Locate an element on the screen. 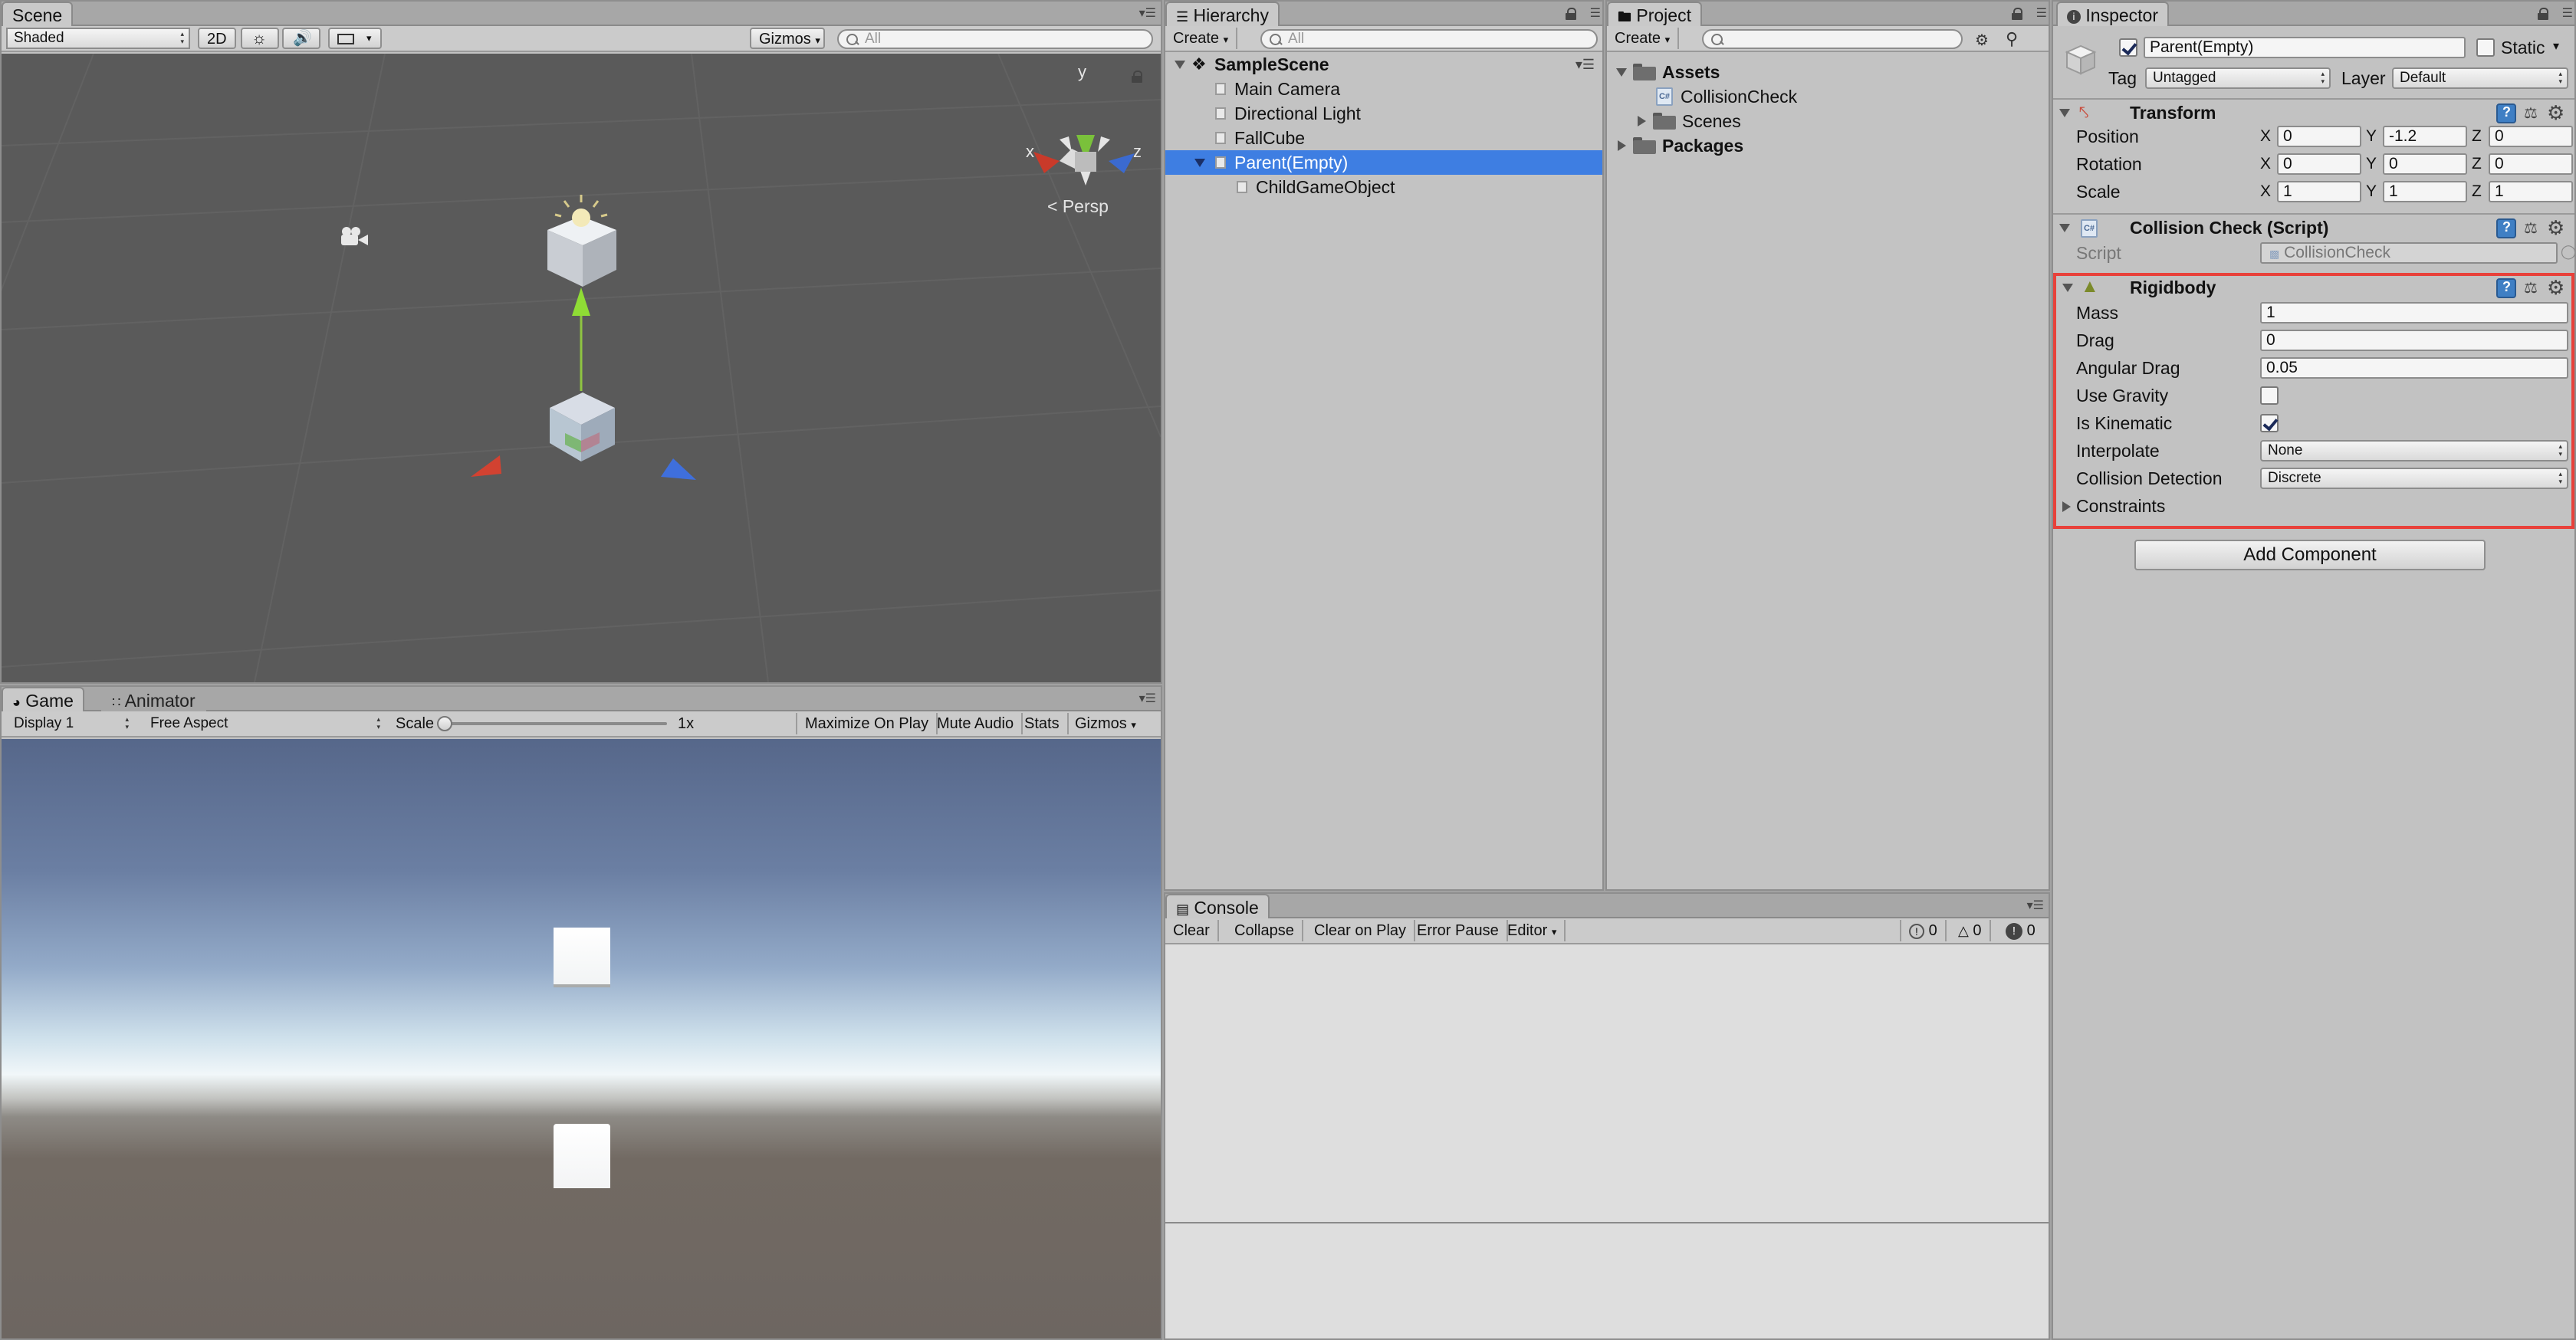 This screenshot has width=2576, height=1340. drag-field: 0 is located at coordinates (2414, 340).